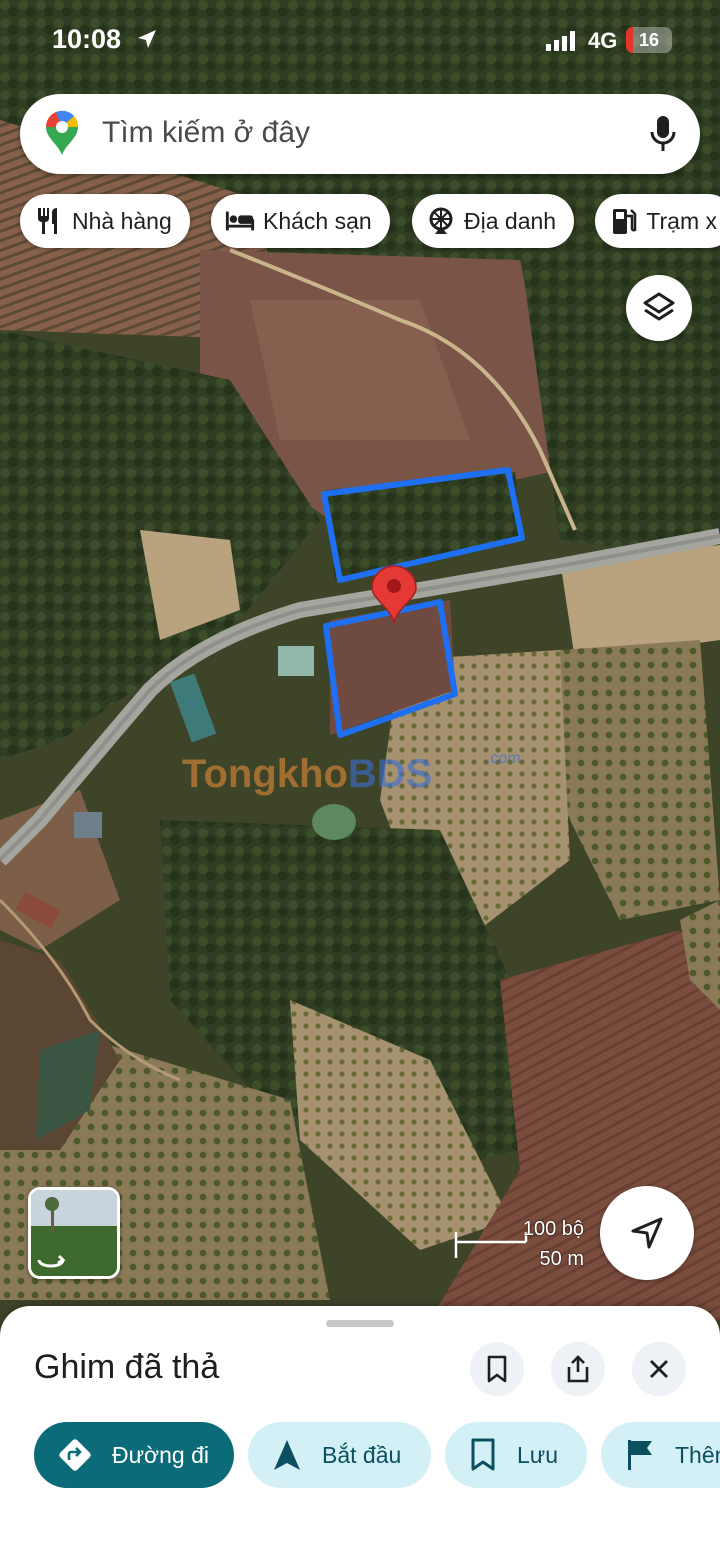 The image size is (720, 1559). I want to click on chip-label: Nhà hàng, so click(122, 220).